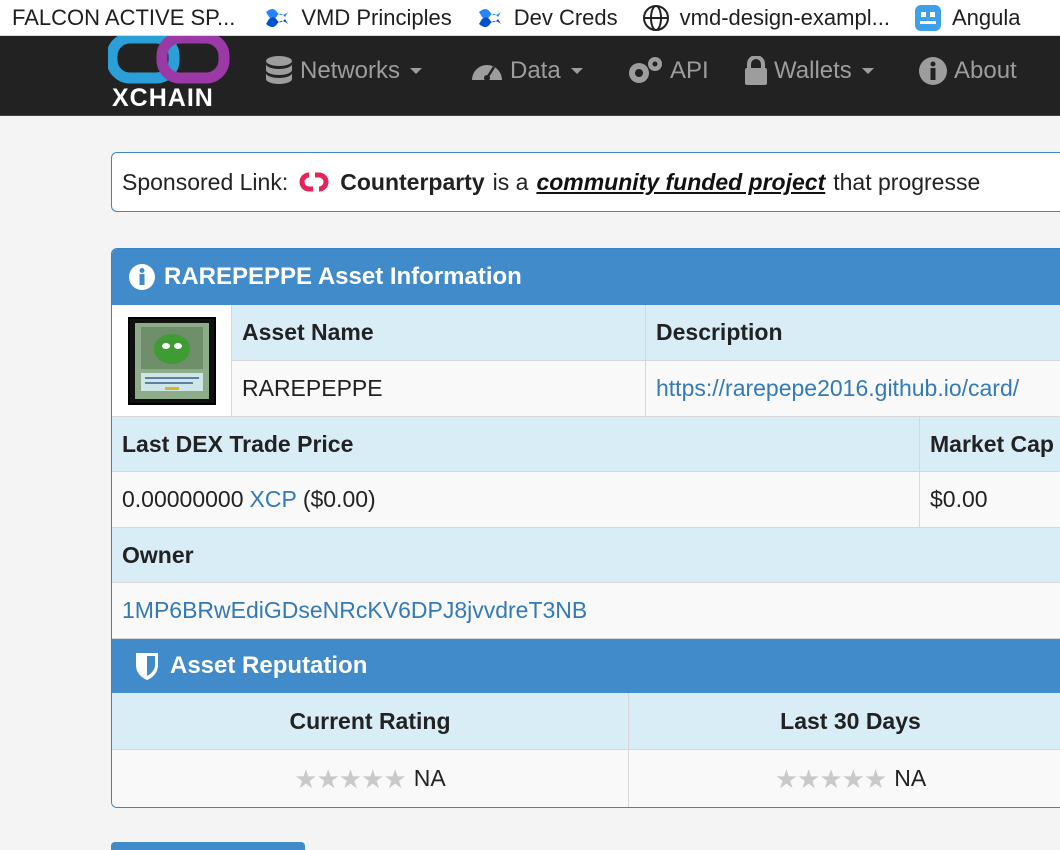 The height and width of the screenshot is (850, 1060). Describe the element at coordinates (853, 389) in the screenshot. I see `description-link: https://rarepepe2016.github.io/card/` at that location.